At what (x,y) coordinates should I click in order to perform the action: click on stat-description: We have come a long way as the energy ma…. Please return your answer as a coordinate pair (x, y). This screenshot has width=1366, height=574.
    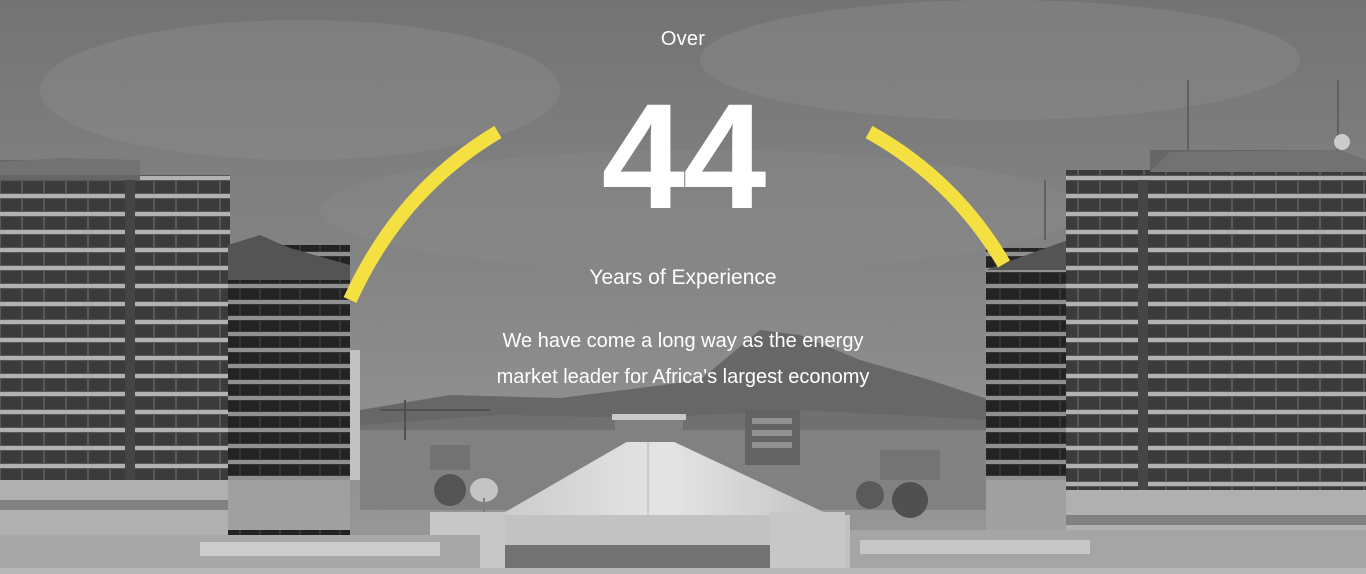
    Looking at the image, I should click on (683, 359).